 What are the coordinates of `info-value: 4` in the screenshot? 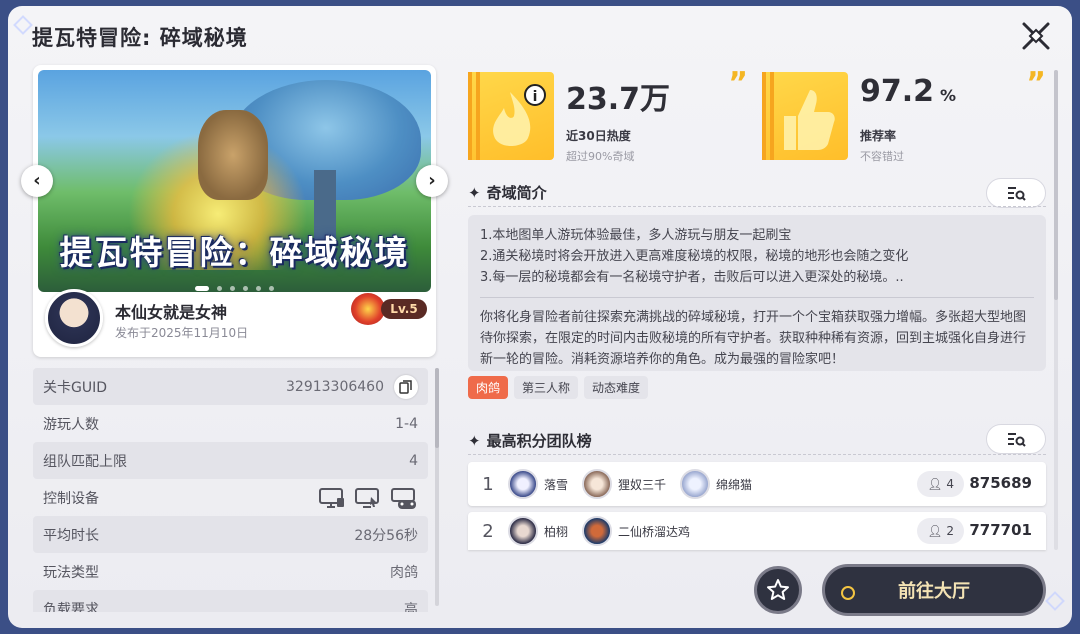 It's located at (413, 460).